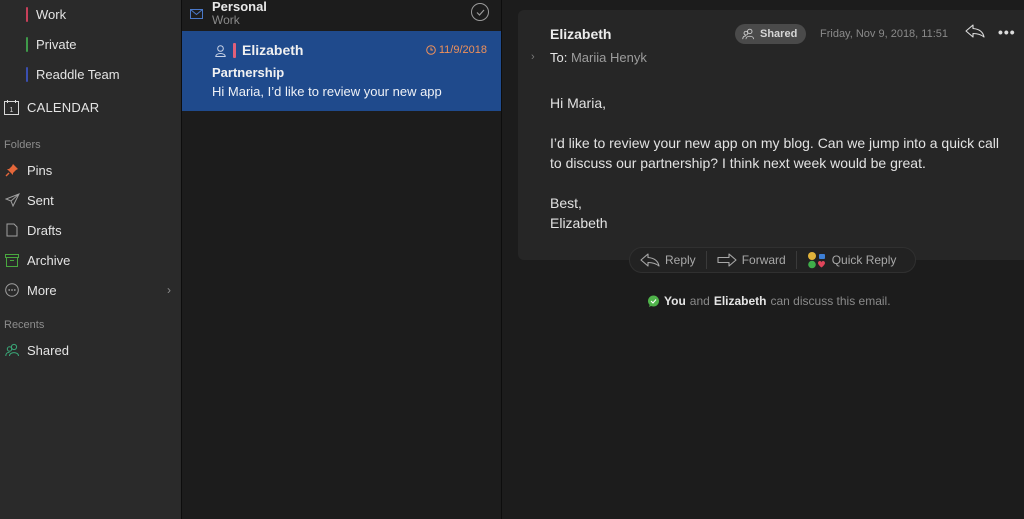 Image resolution: width=1024 pixels, height=519 pixels. What do you see at coordinates (11, 110) in the screenshot?
I see `svg-text: 1` at bounding box center [11, 110].